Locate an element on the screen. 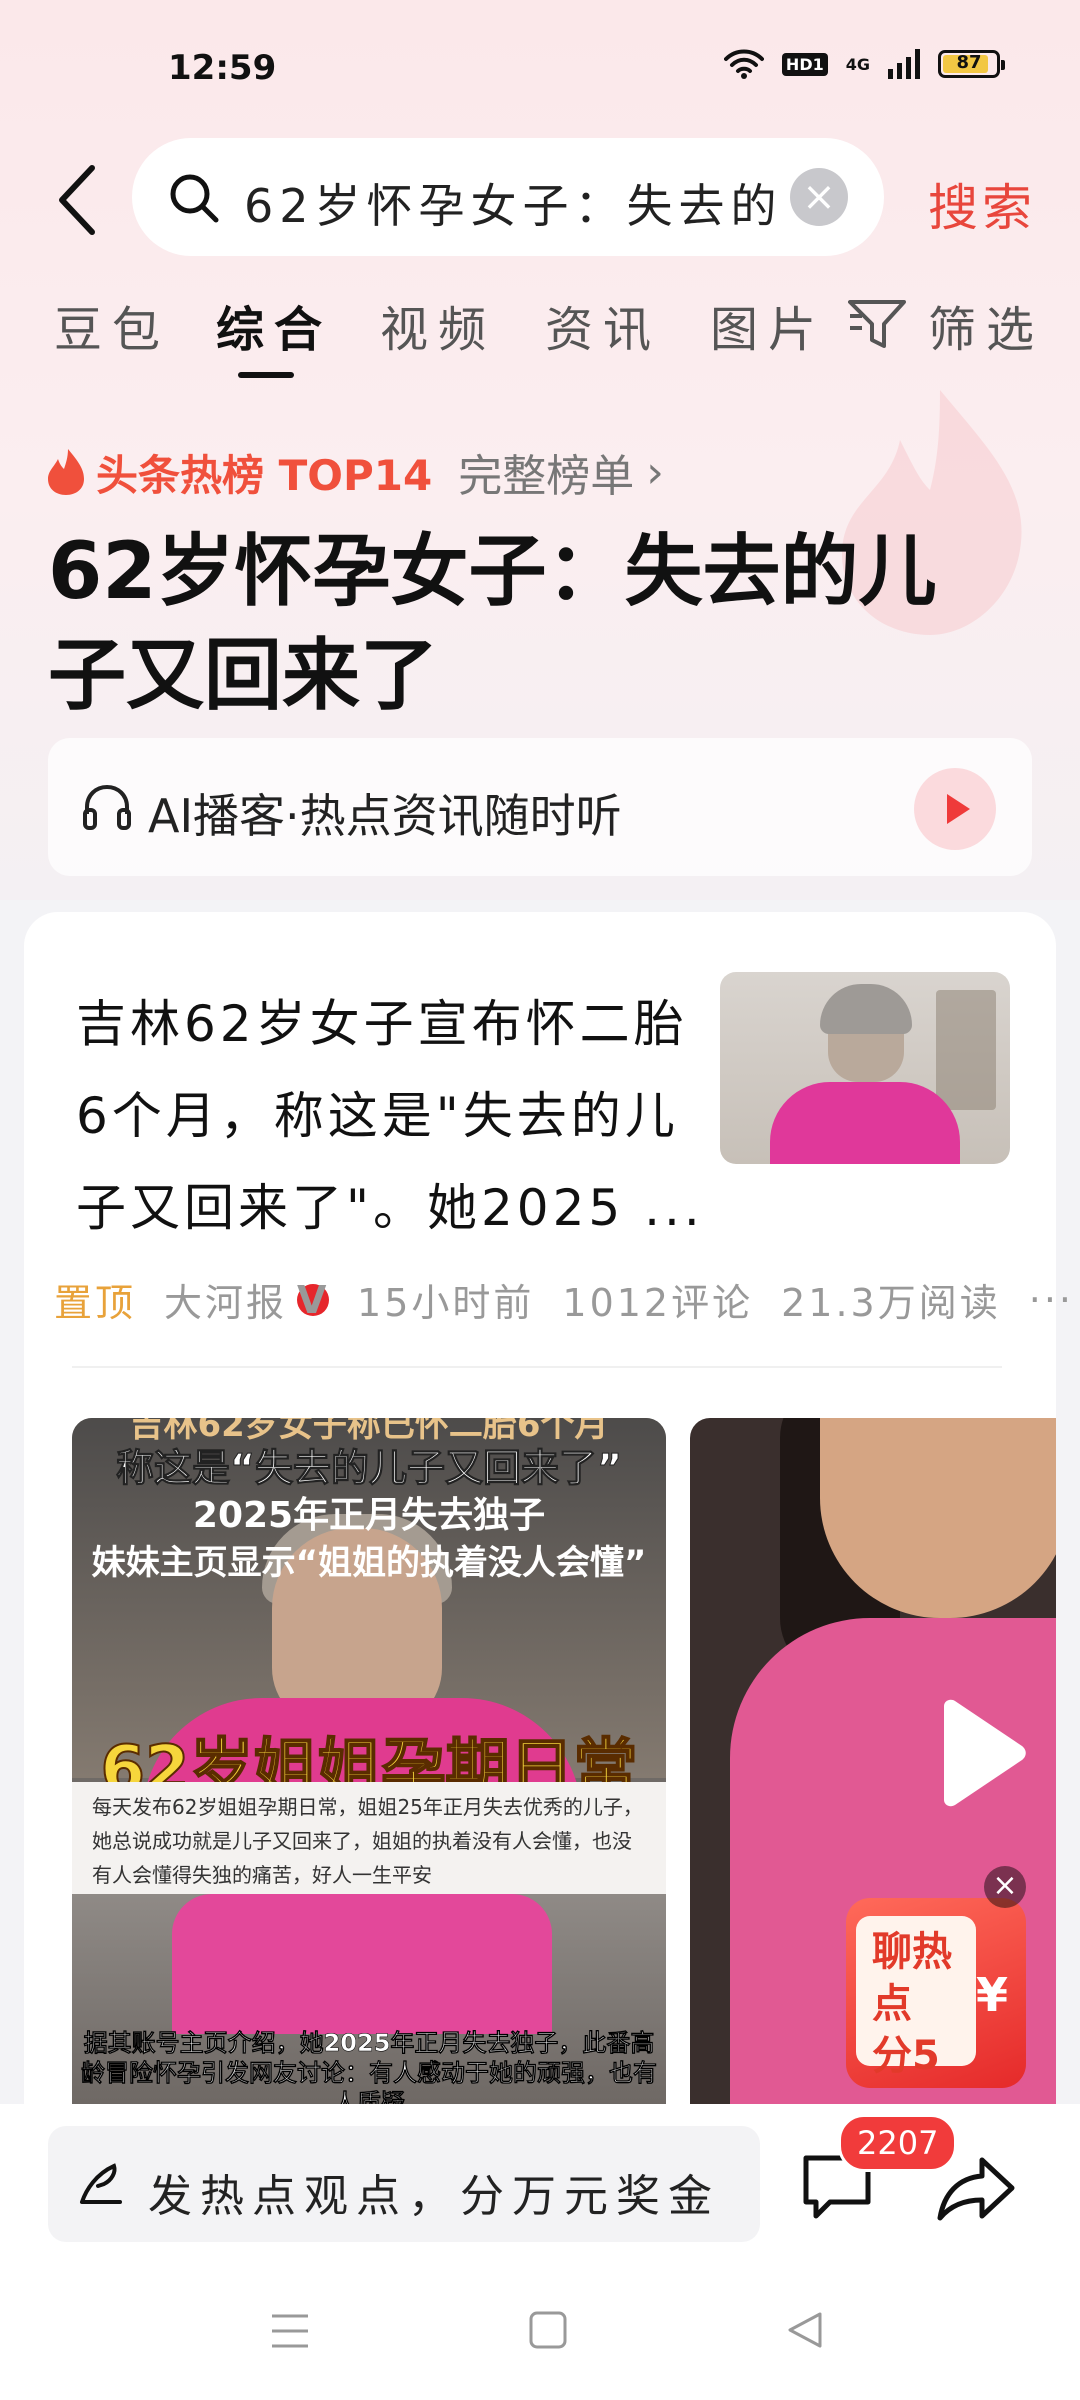 The width and height of the screenshot is (1080, 2400). battery-icon: 87 is located at coordinates (971, 64).